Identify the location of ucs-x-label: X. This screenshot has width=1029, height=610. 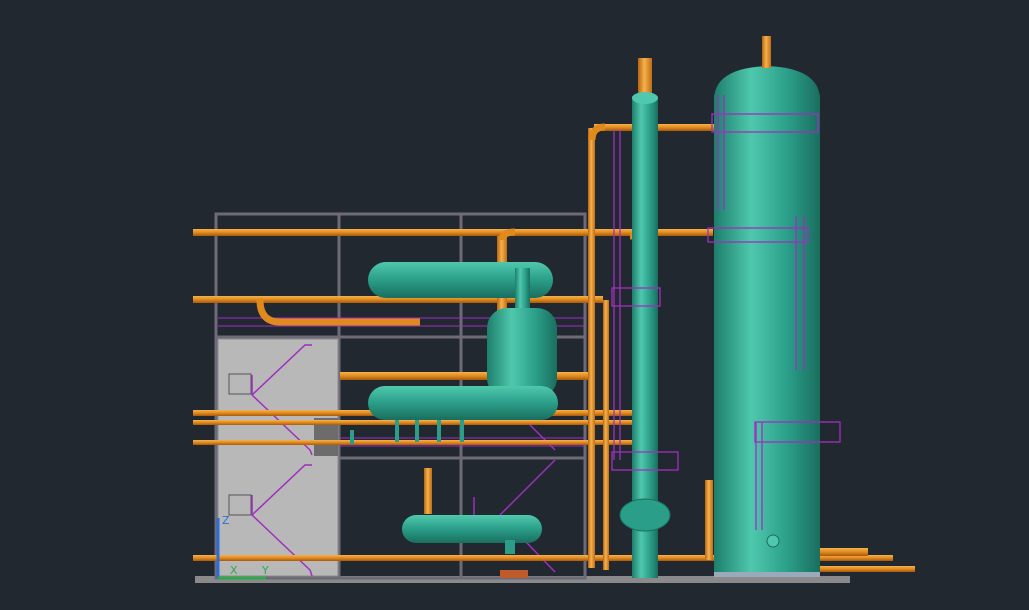
(234, 570).